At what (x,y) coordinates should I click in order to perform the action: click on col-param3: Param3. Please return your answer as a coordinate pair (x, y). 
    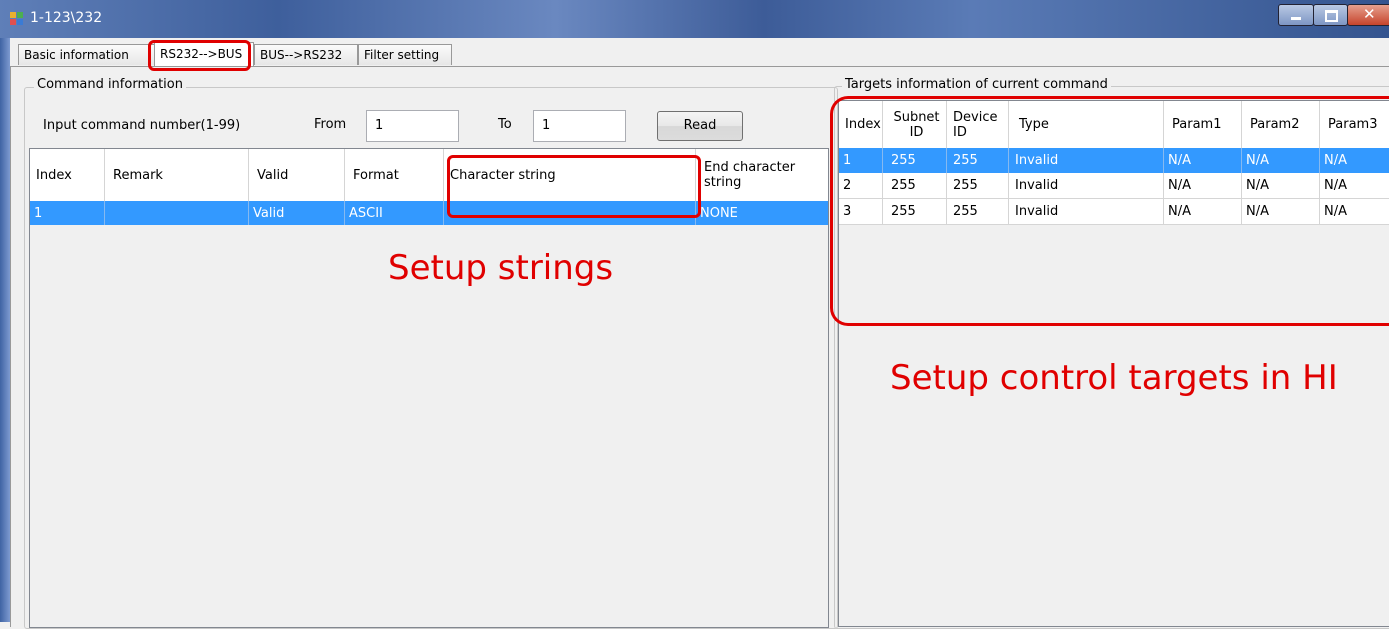
    Looking at the image, I should click on (1354, 124).